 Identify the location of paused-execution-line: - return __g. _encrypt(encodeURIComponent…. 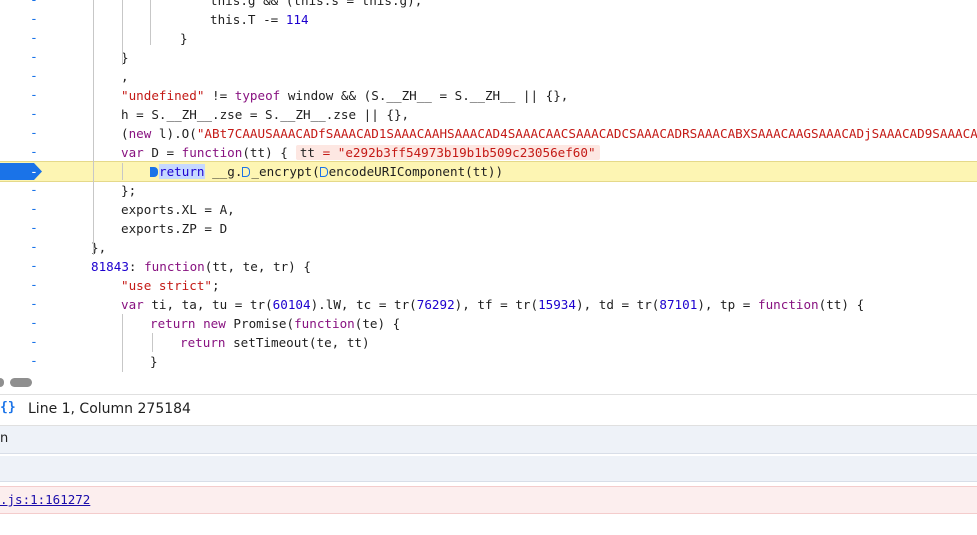
(488, 171).